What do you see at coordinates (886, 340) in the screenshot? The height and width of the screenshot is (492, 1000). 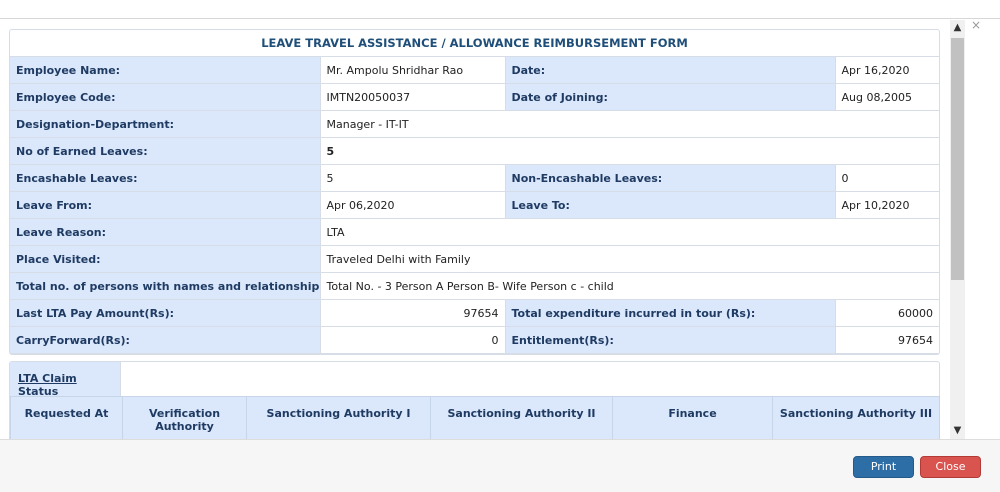 I see `entitlement-value: 97654` at bounding box center [886, 340].